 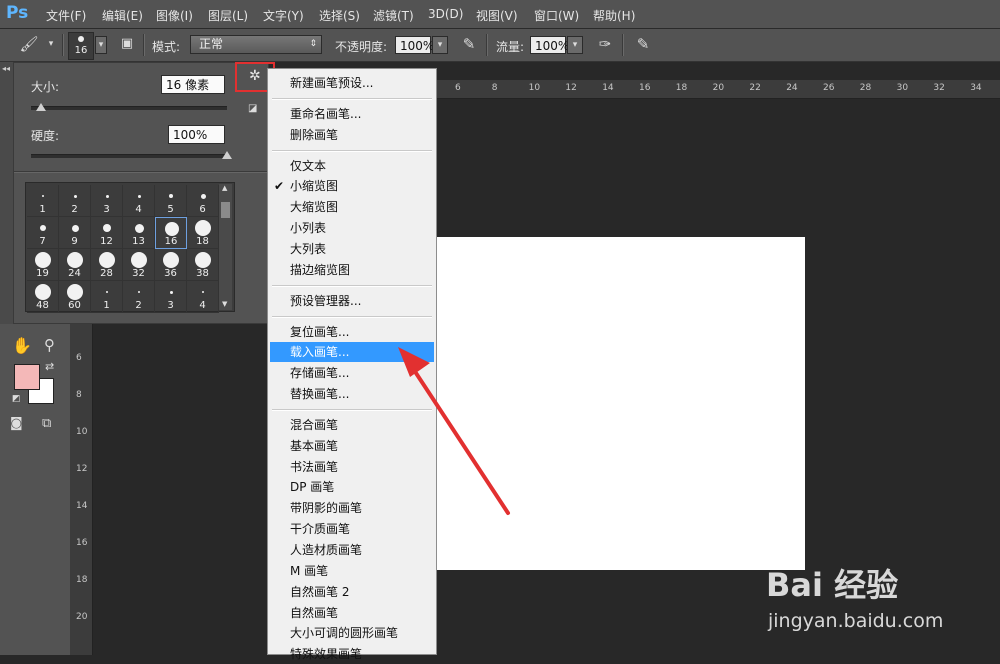 What do you see at coordinates (445, 14) in the screenshot?
I see `menu-item-7: 3D(D)` at bounding box center [445, 14].